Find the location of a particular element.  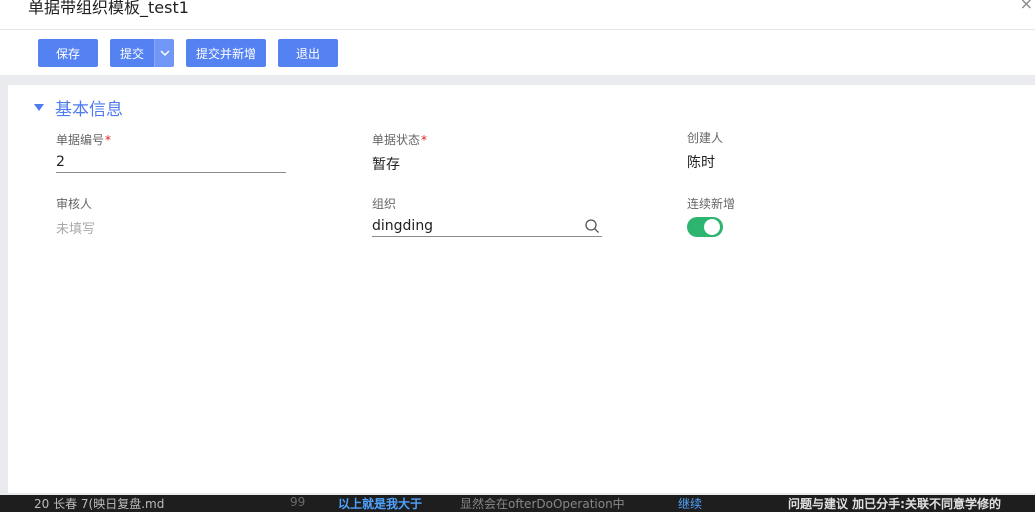

section-header-basic-info: 基本信息 is located at coordinates (78, 107).